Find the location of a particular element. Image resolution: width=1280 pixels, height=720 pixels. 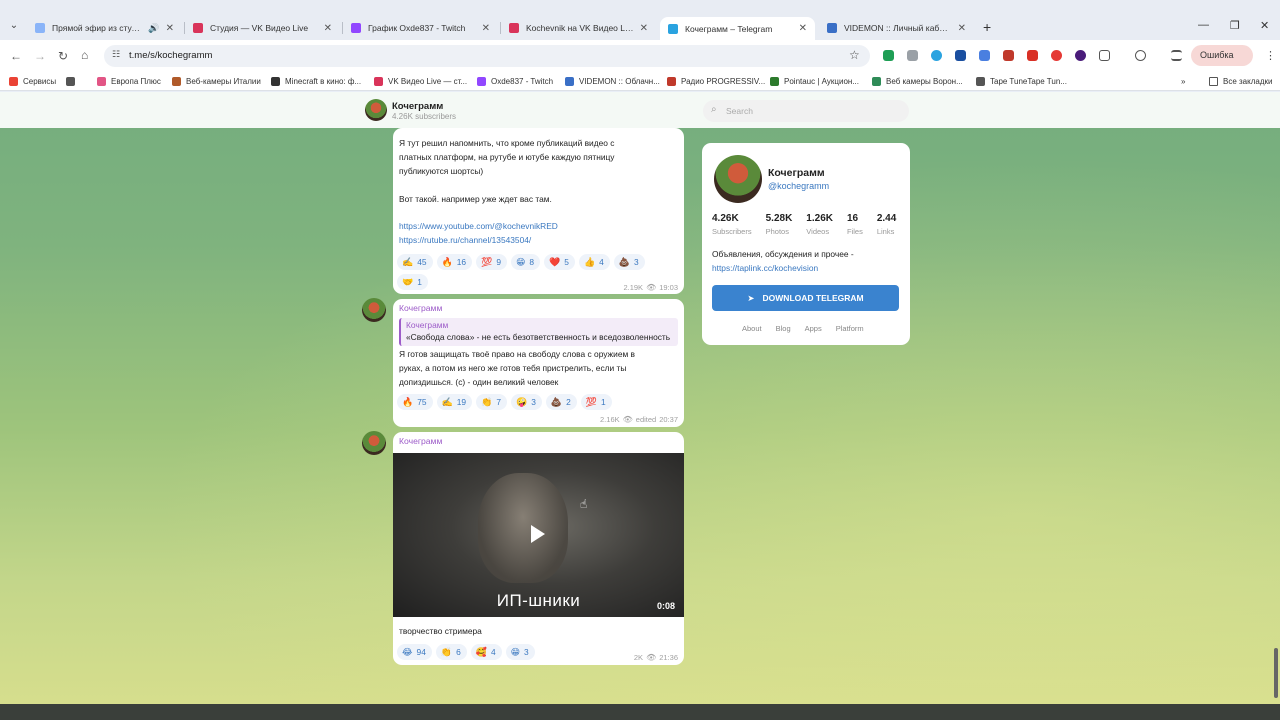

footer-link: Platform is located at coordinates (850, 328).